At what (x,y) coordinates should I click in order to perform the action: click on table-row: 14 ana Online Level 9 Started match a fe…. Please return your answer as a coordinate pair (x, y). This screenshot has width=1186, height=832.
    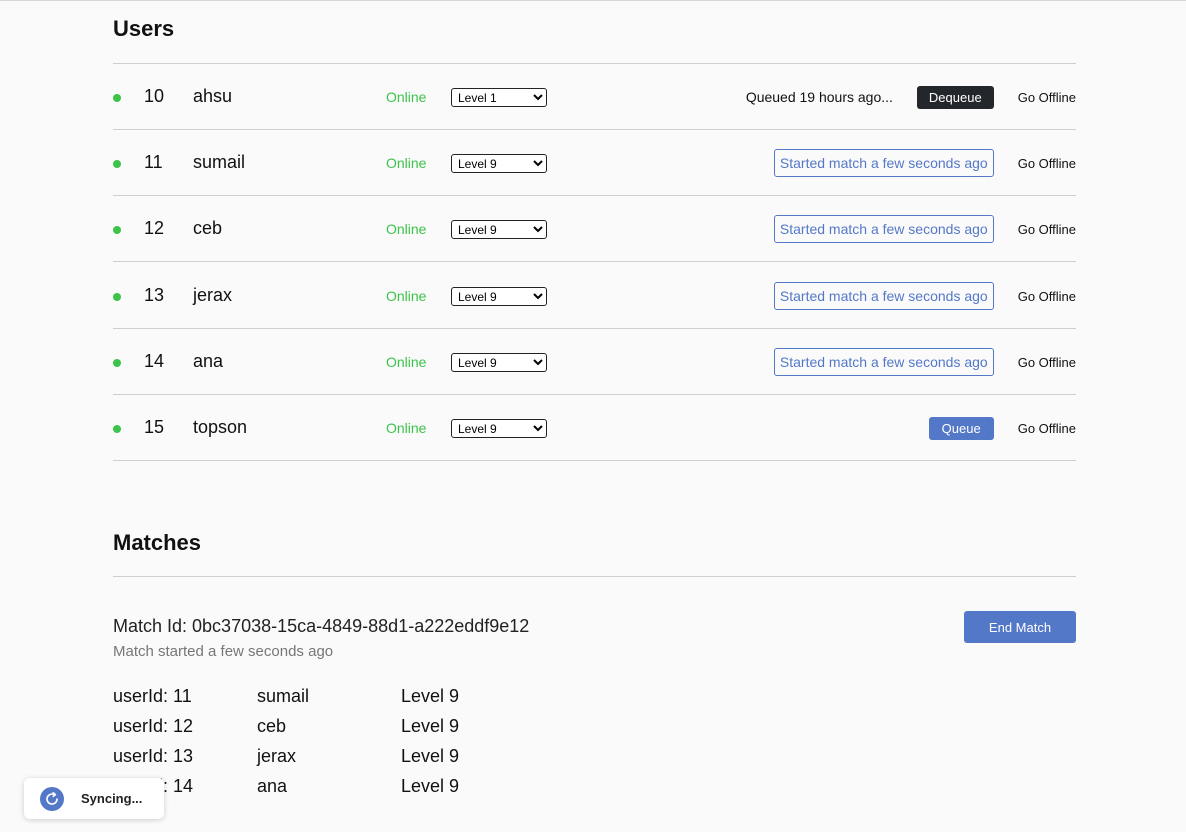
    Looking at the image, I should click on (594, 362).